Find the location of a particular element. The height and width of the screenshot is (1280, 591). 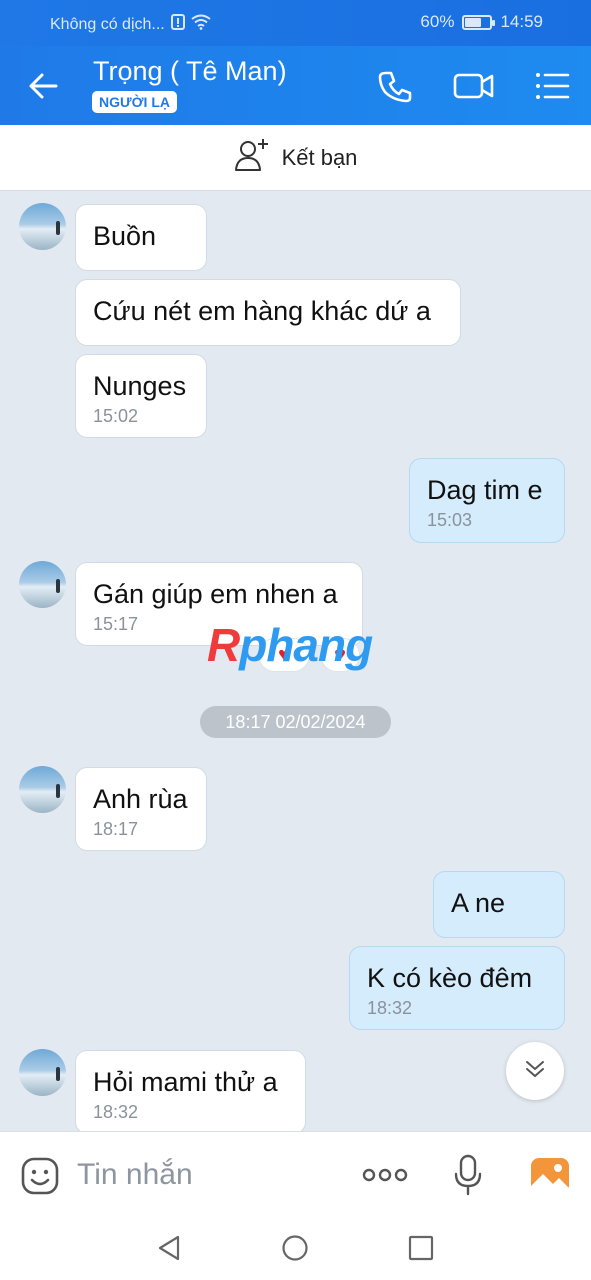

add-user-icon is located at coordinates (252, 158).